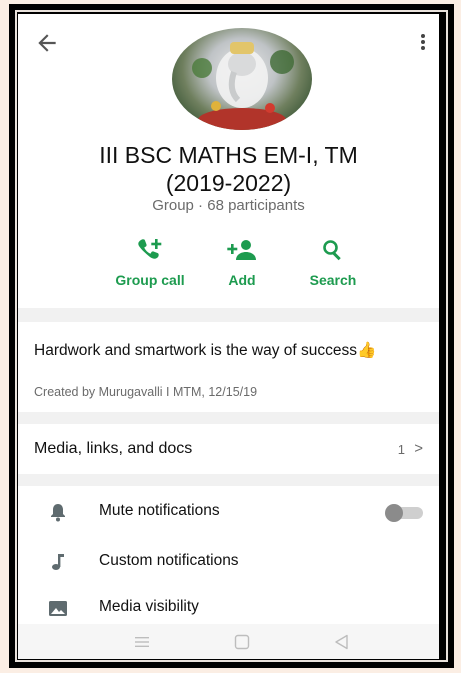 This screenshot has height=673, width=461. I want to click on music-note-icon, so click(58, 562).